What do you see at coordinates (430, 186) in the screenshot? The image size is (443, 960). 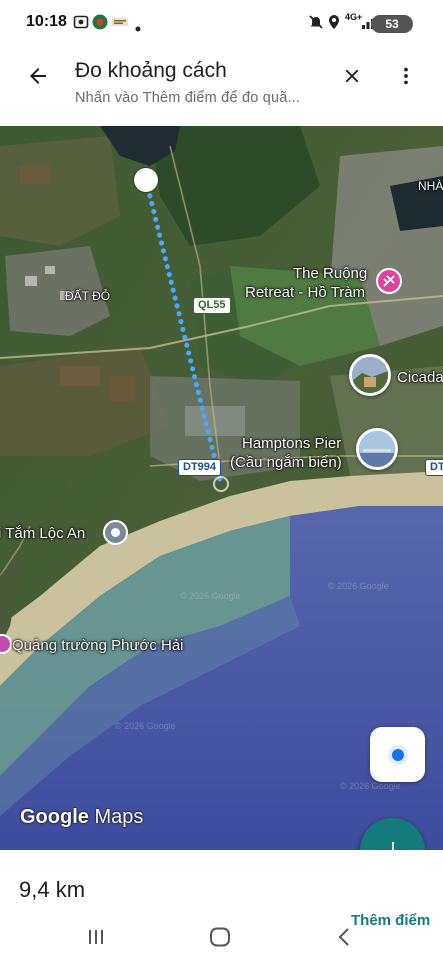 I see `map-label-nha: NHÀ` at bounding box center [430, 186].